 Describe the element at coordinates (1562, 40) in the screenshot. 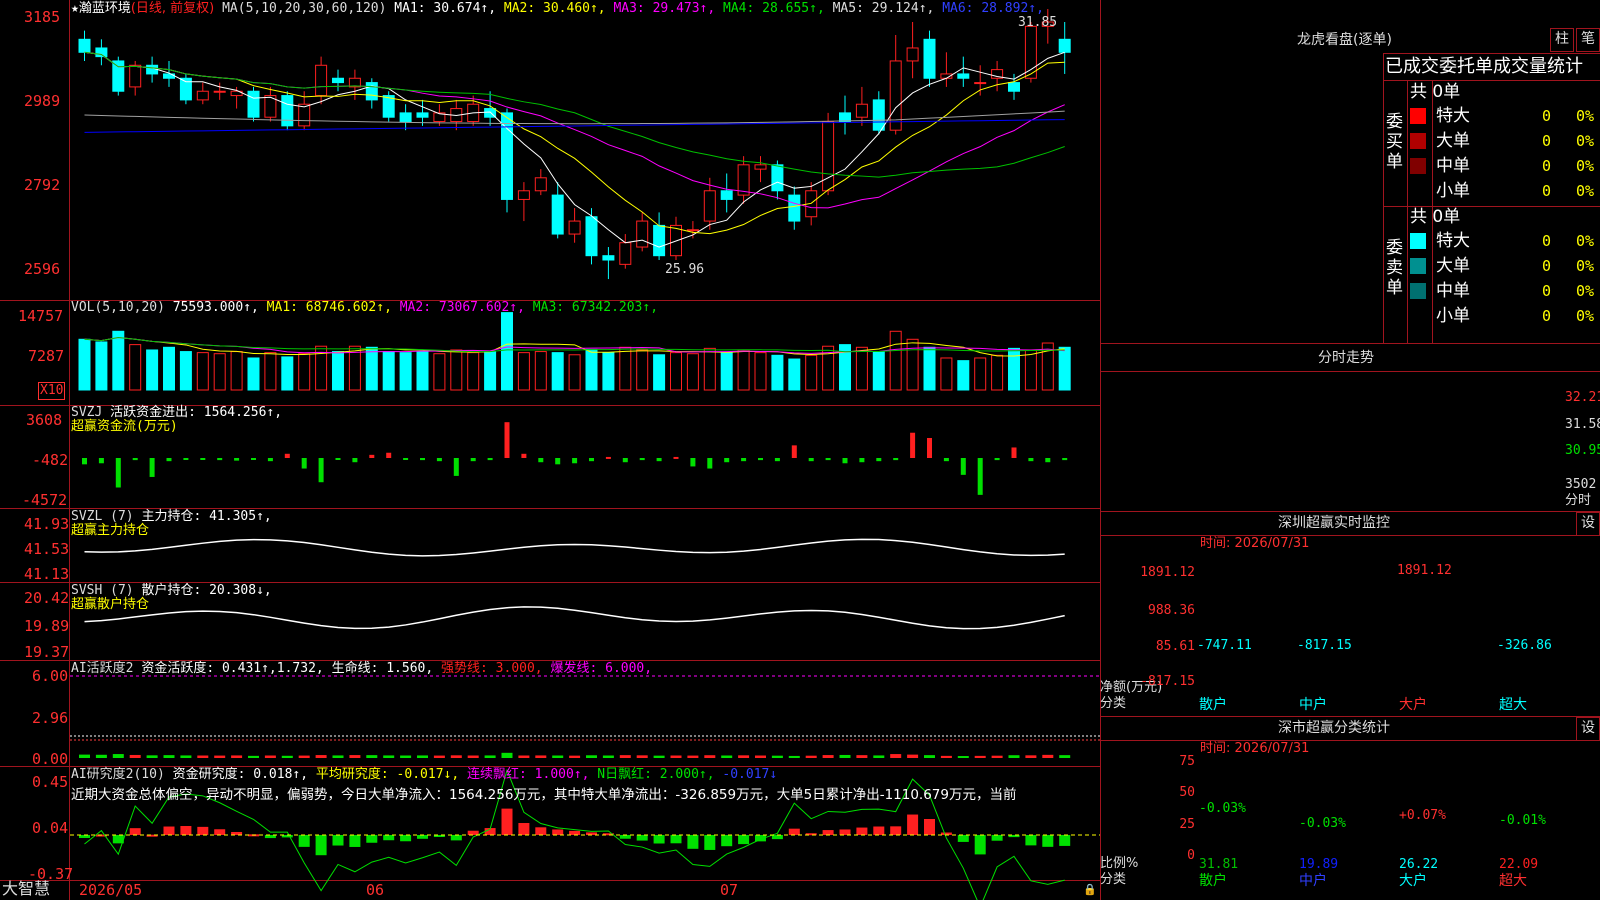

I see `bar-mode-button: 柱` at that location.